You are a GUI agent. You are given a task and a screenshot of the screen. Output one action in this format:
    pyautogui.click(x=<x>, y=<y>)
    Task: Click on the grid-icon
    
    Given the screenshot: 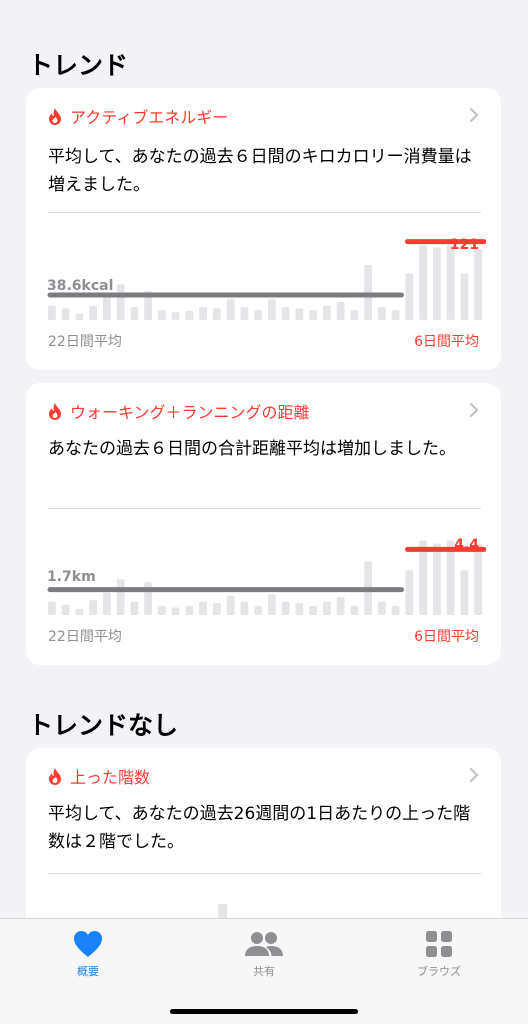 What is the action you would take?
    pyautogui.click(x=439, y=944)
    